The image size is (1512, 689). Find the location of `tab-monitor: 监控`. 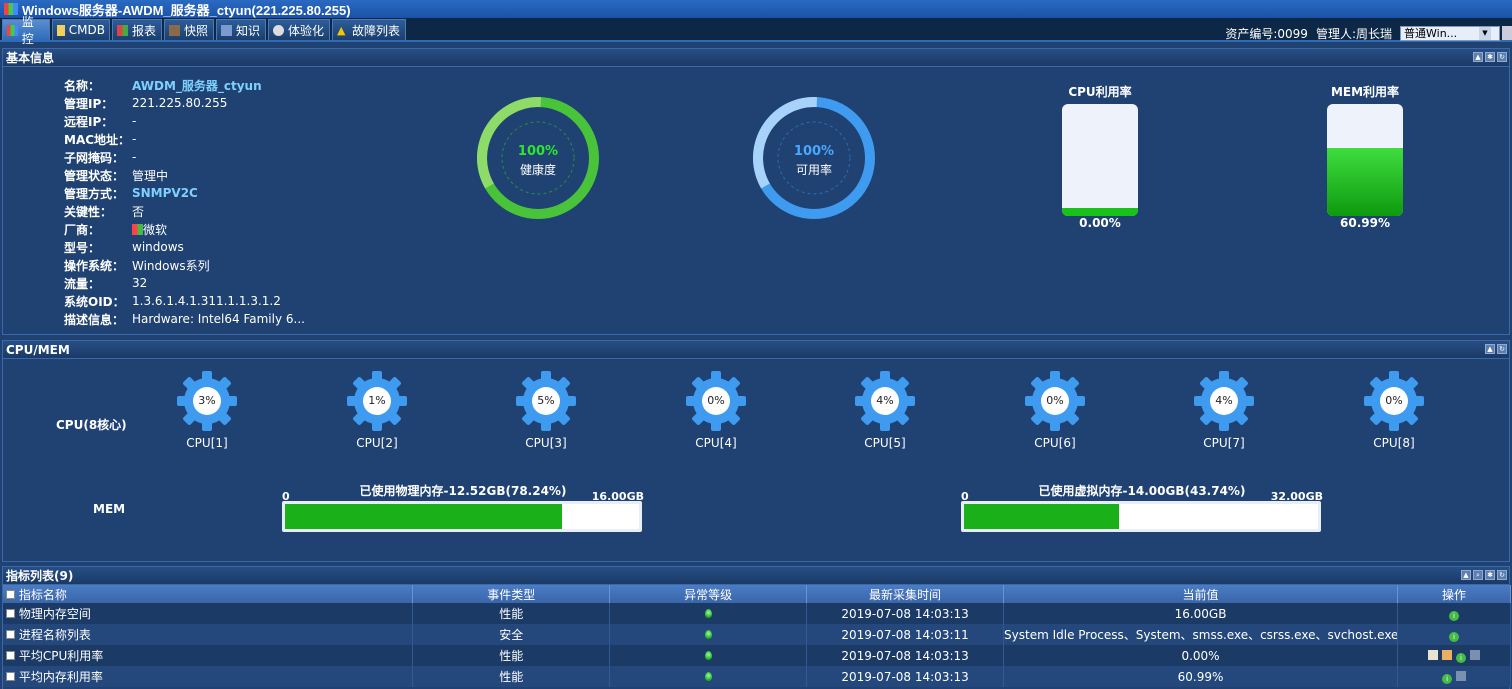

tab-monitor: 监控 is located at coordinates (26, 30).